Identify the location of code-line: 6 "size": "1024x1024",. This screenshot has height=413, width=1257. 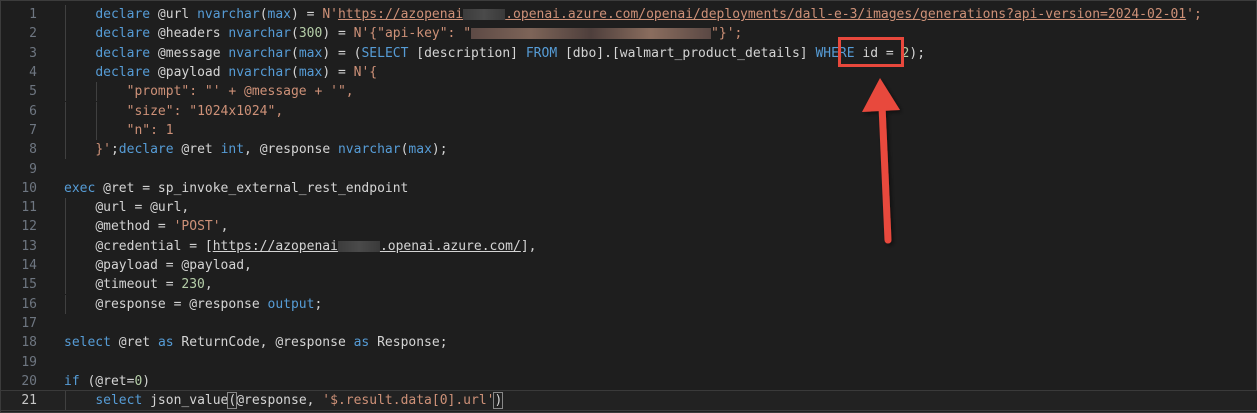
(629, 111).